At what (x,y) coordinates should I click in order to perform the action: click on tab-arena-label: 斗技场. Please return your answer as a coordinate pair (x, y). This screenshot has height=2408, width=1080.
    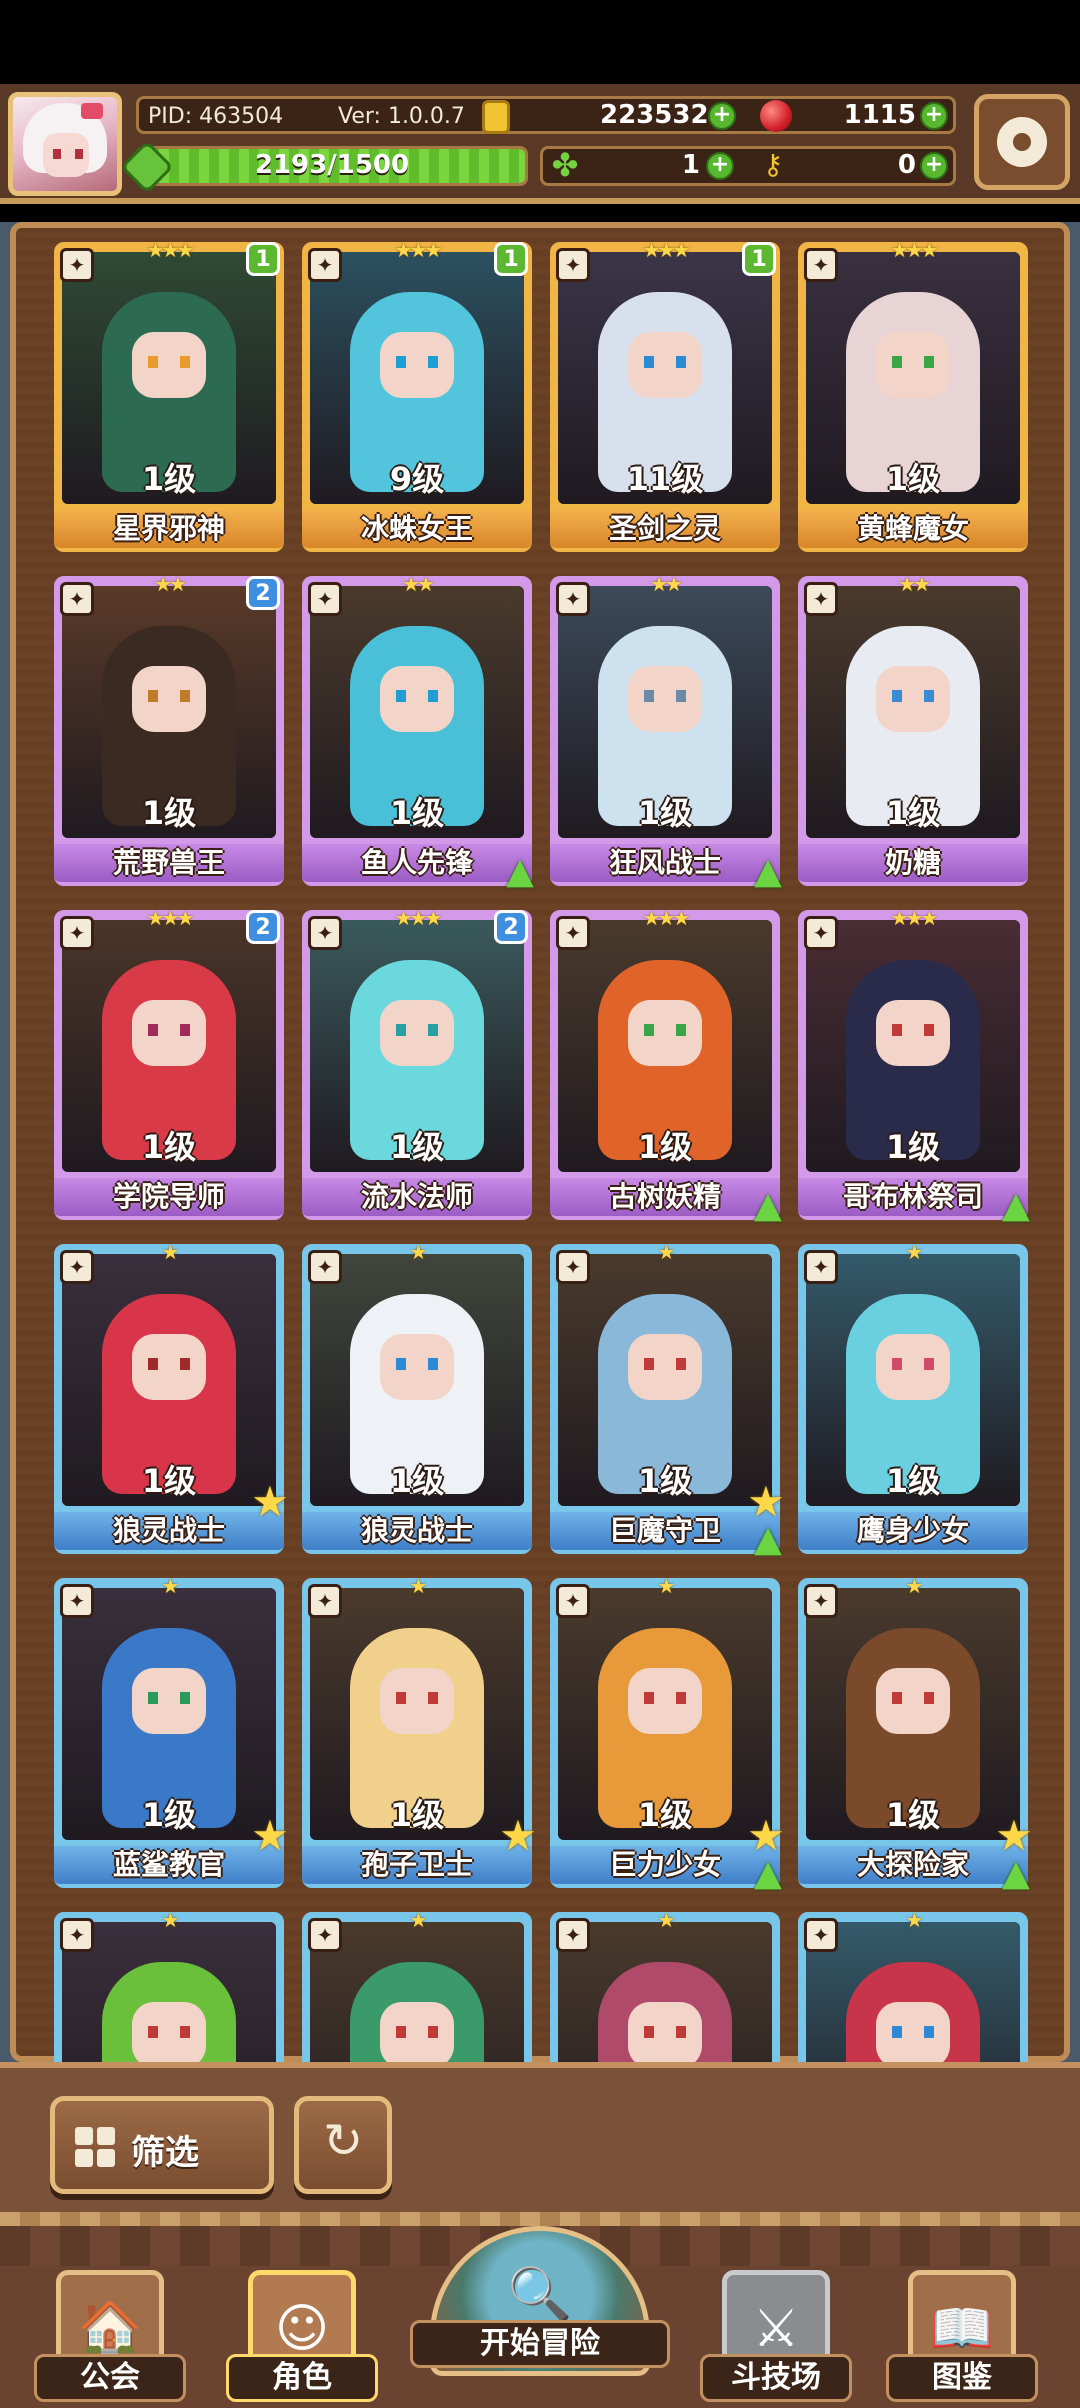
    Looking at the image, I should click on (776, 2378).